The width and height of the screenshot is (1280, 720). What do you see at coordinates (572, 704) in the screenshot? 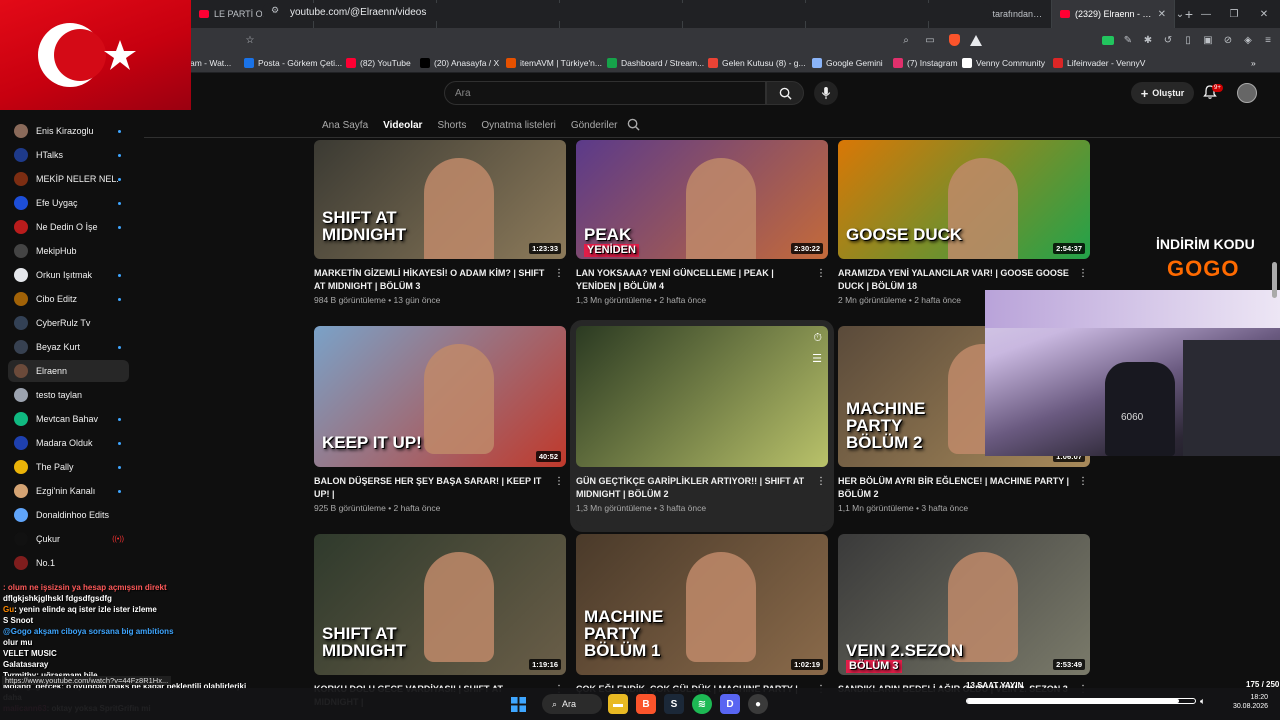
I see `taskbar-search: ⌕ Ara` at bounding box center [572, 704].